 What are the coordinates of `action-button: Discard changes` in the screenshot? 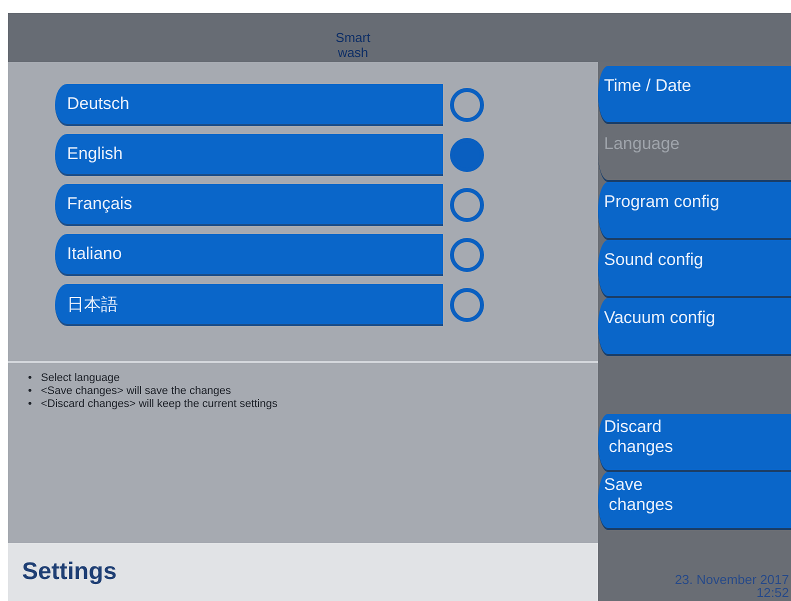 It's located at (694, 443).